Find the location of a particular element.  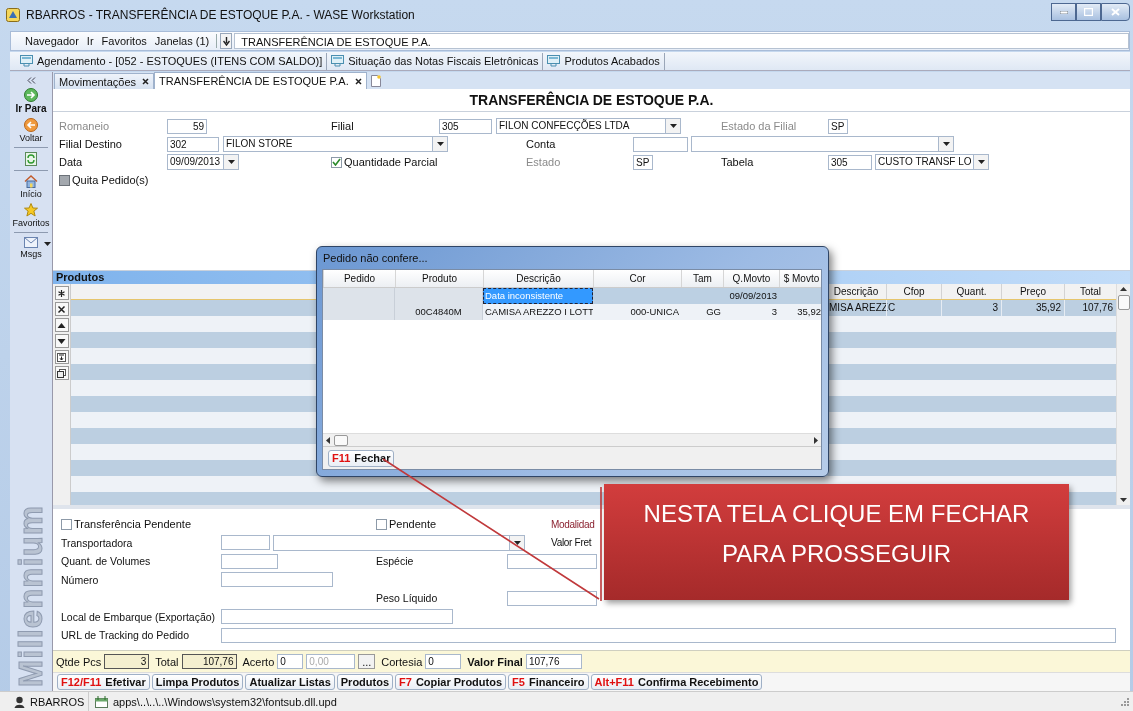

calendar-icon is located at coordinates (101, 701).